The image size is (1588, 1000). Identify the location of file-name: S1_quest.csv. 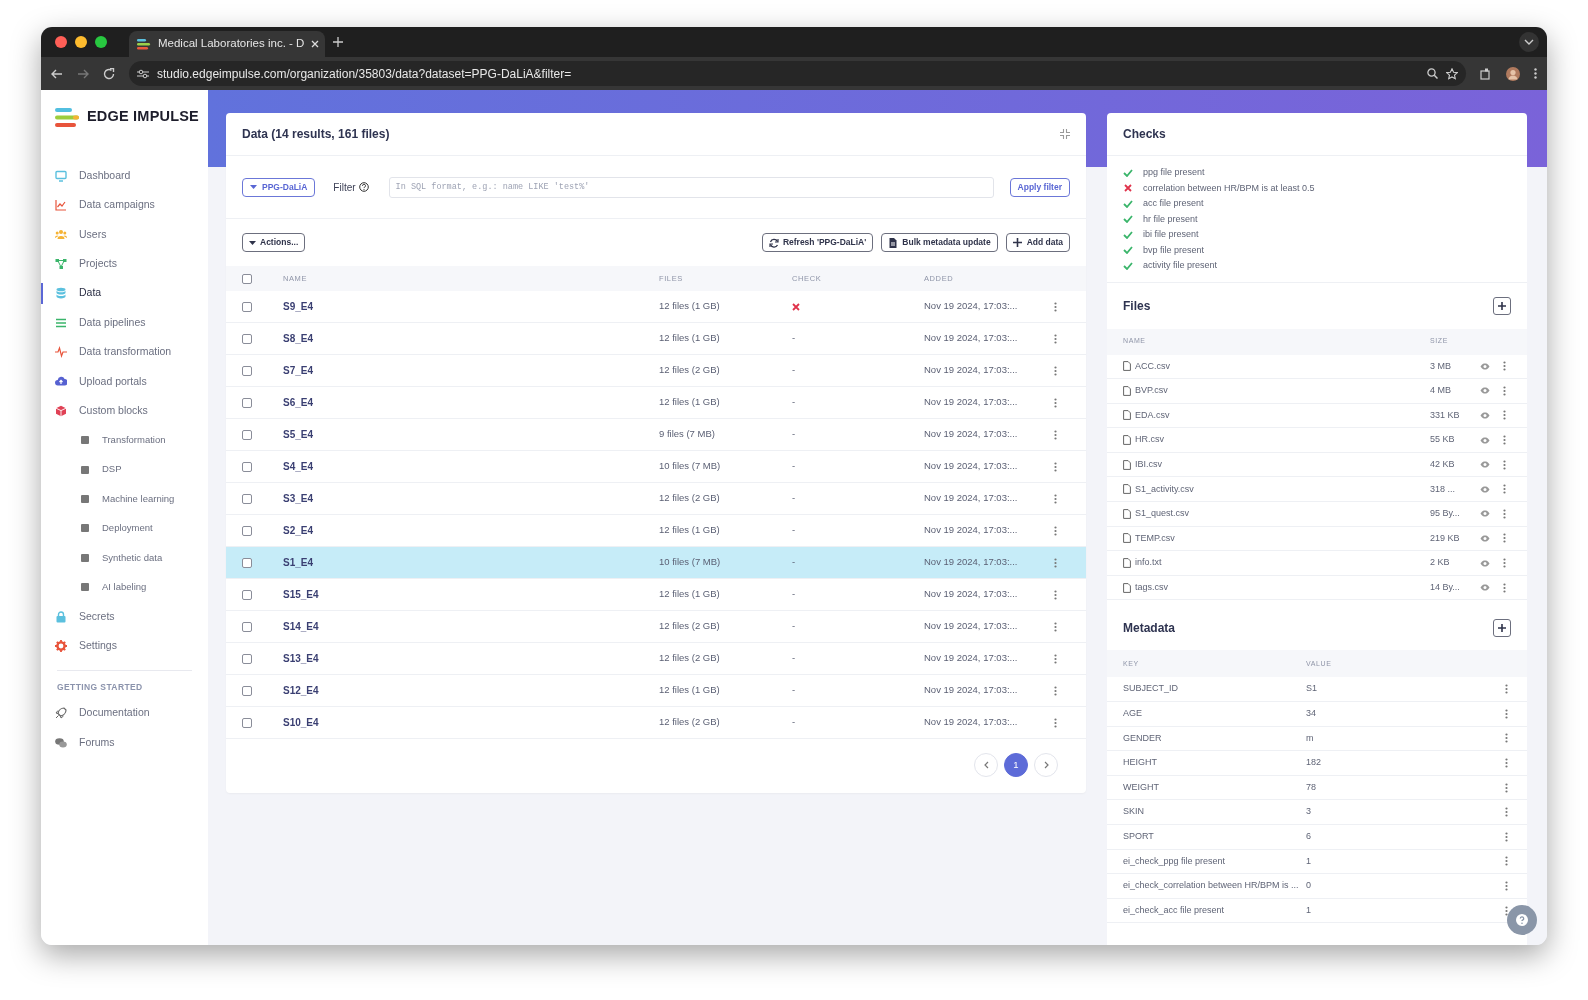
(1162, 514).